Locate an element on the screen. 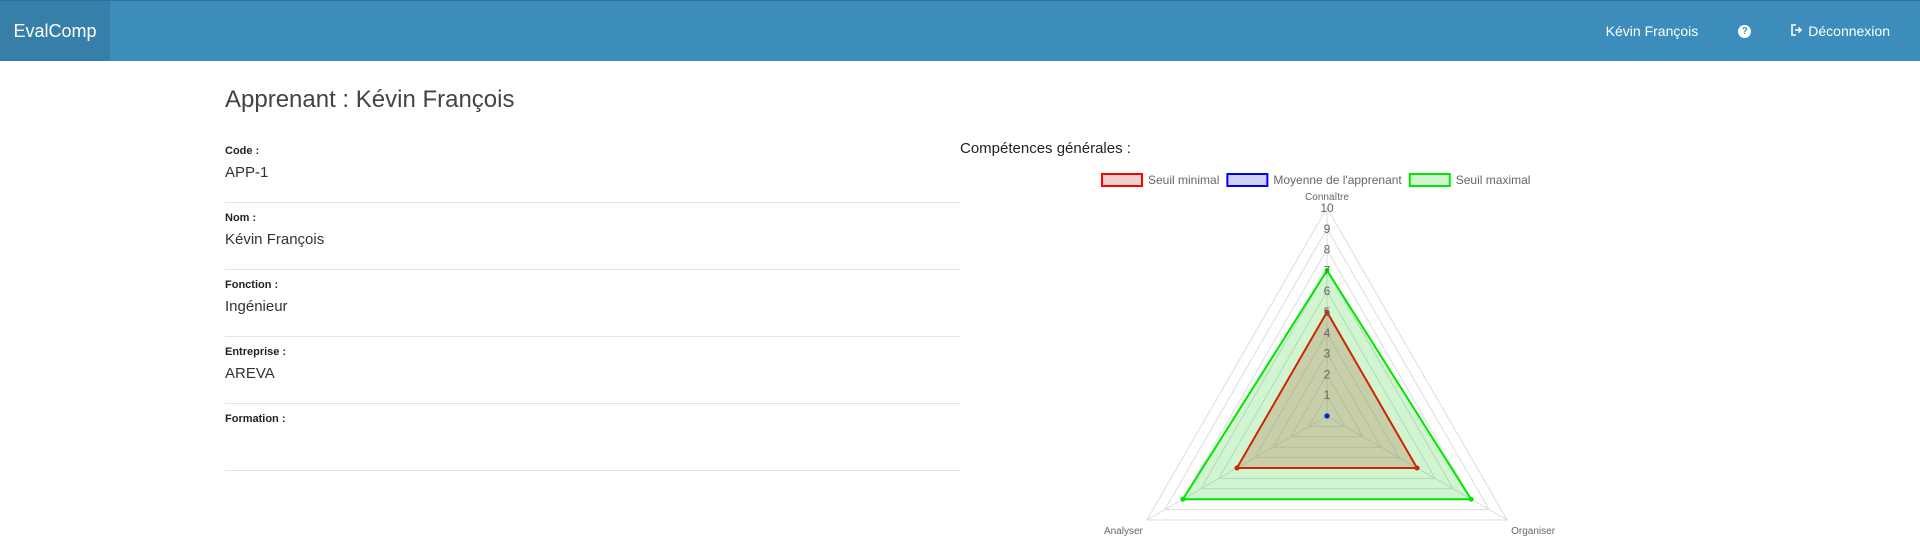 The width and height of the screenshot is (1920, 560). question-circle-icon: ? is located at coordinates (1745, 31).